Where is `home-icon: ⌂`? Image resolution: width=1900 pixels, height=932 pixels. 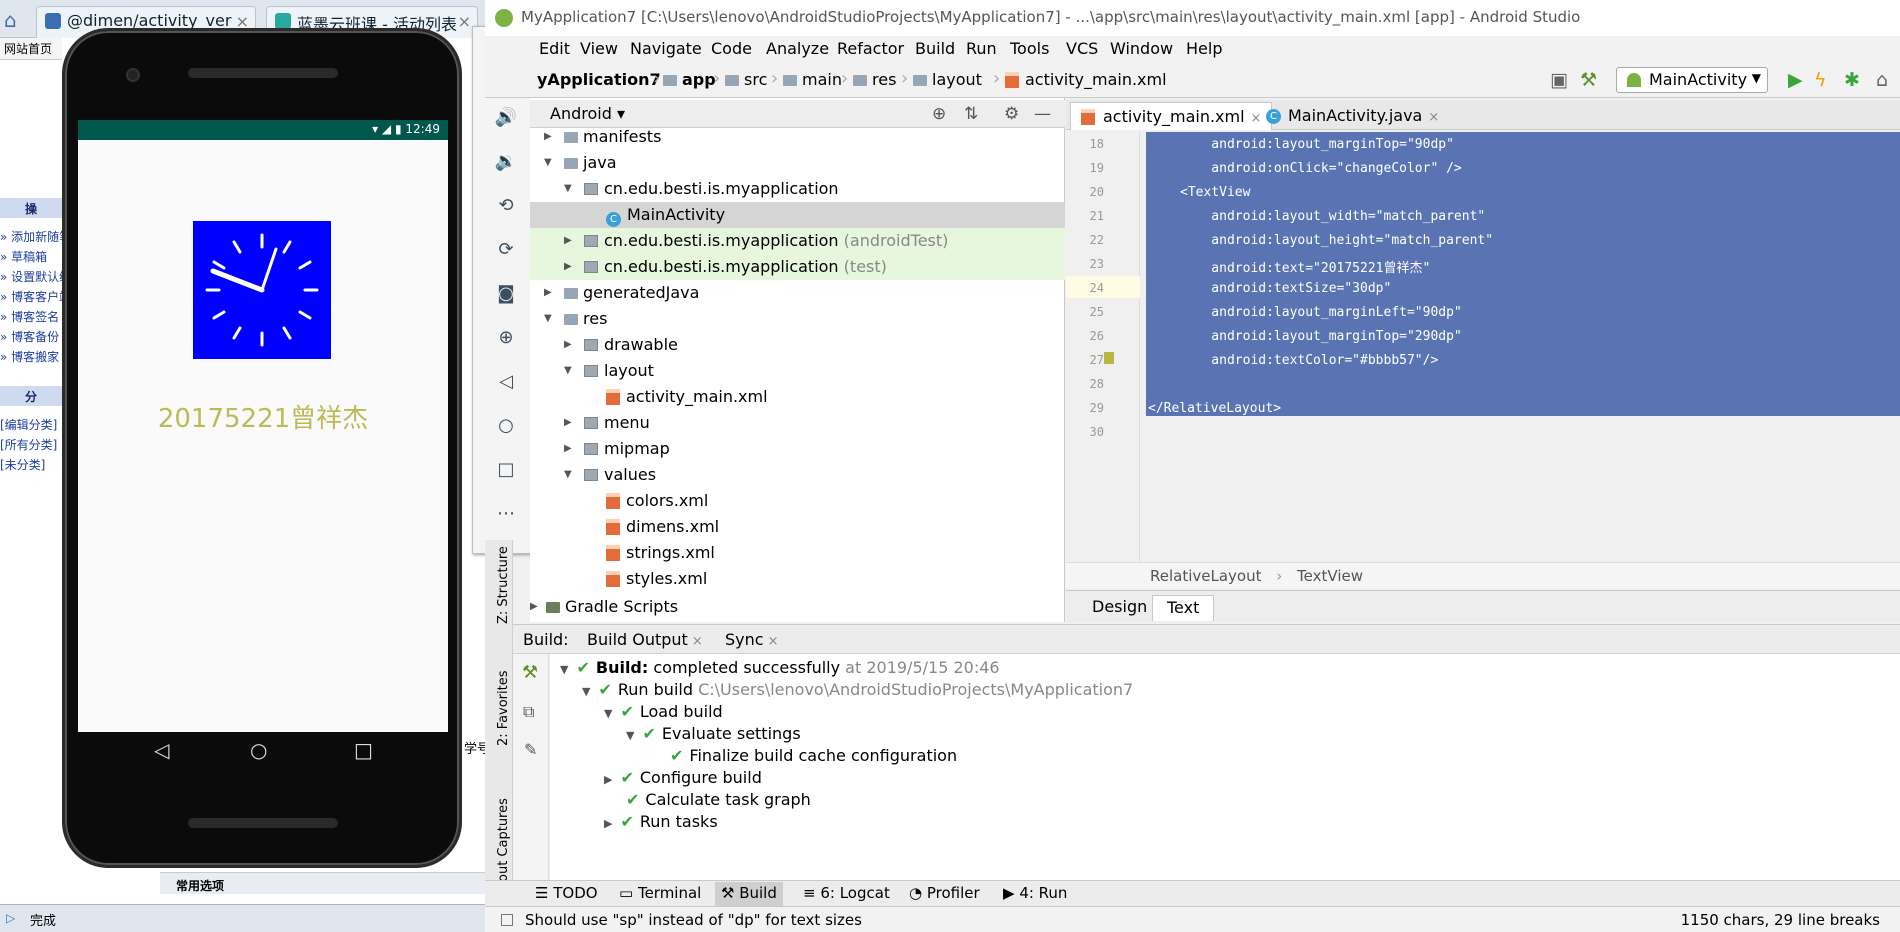 home-icon: ⌂ is located at coordinates (15, 20).